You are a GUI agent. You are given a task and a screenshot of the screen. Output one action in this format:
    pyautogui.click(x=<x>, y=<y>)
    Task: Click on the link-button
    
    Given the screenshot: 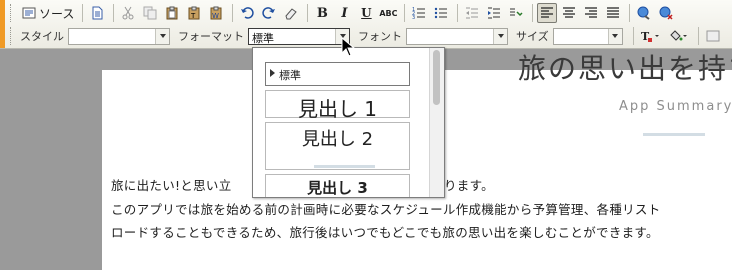 What is the action you would take?
    pyautogui.click(x=644, y=13)
    